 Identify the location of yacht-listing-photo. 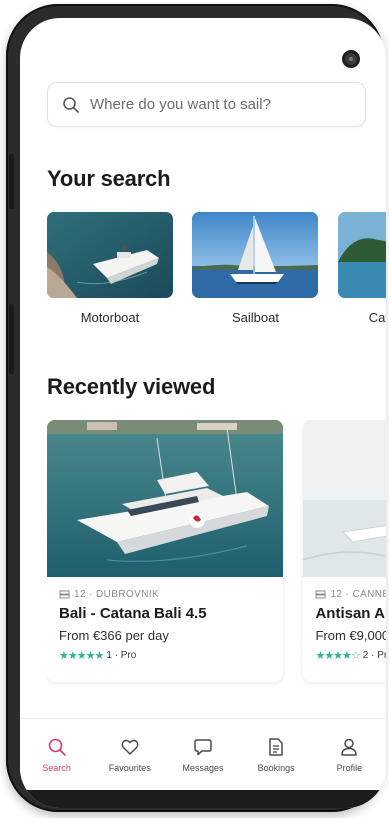
(344, 498).